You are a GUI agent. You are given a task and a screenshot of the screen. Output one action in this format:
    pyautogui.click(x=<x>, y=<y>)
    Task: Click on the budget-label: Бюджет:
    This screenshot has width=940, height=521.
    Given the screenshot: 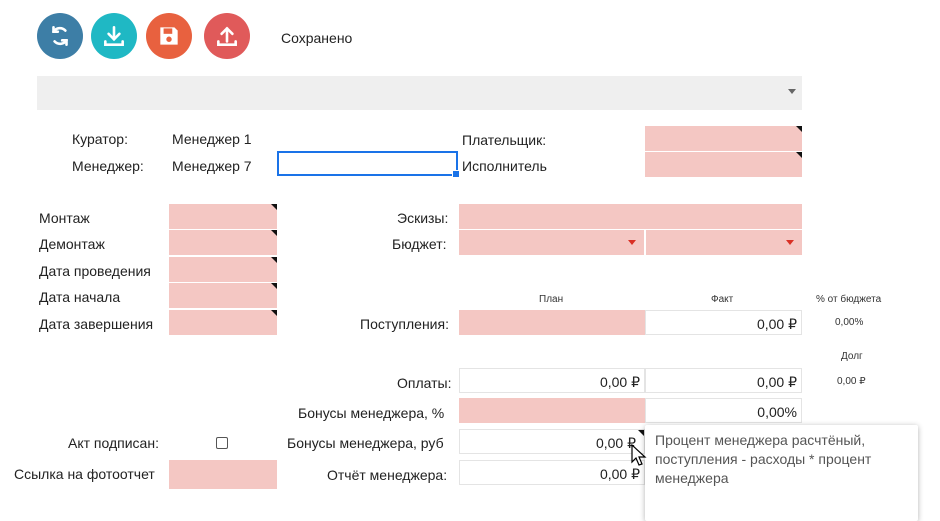 What is the action you would take?
    pyautogui.click(x=419, y=244)
    